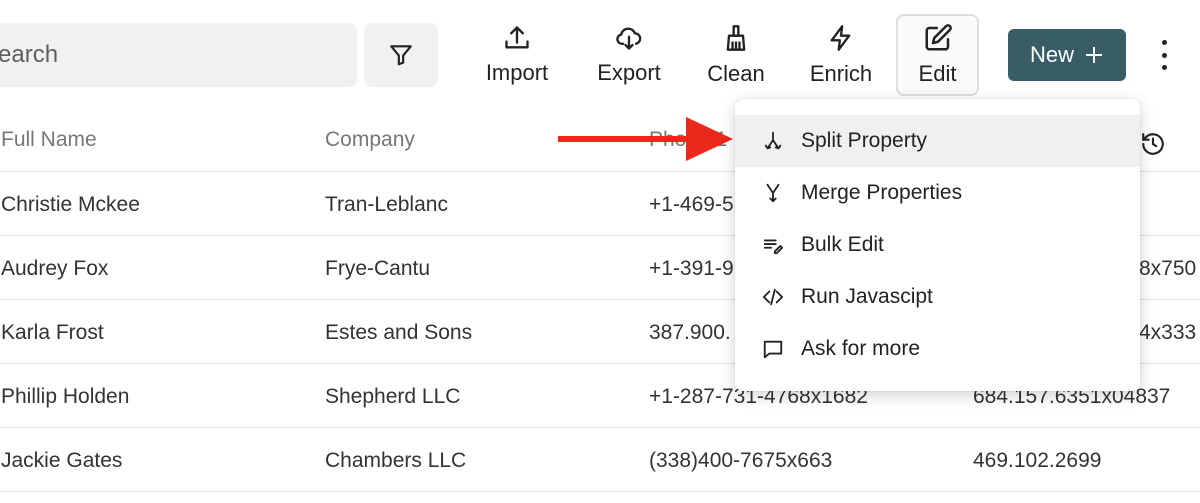 The width and height of the screenshot is (1200, 503). Describe the element at coordinates (517, 55) in the screenshot. I see `import-button: Import` at that location.